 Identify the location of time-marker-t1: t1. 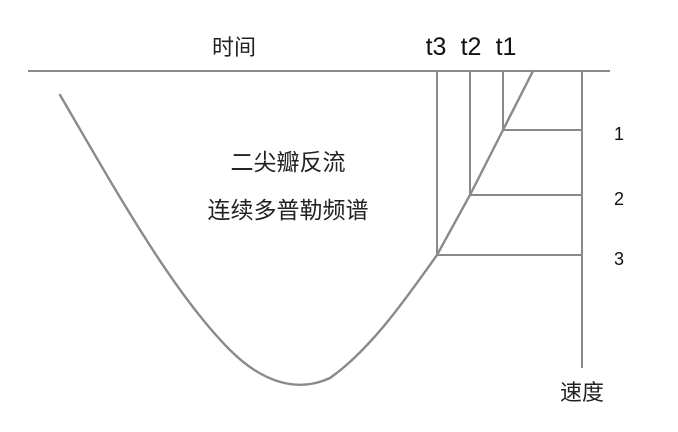
(506, 47).